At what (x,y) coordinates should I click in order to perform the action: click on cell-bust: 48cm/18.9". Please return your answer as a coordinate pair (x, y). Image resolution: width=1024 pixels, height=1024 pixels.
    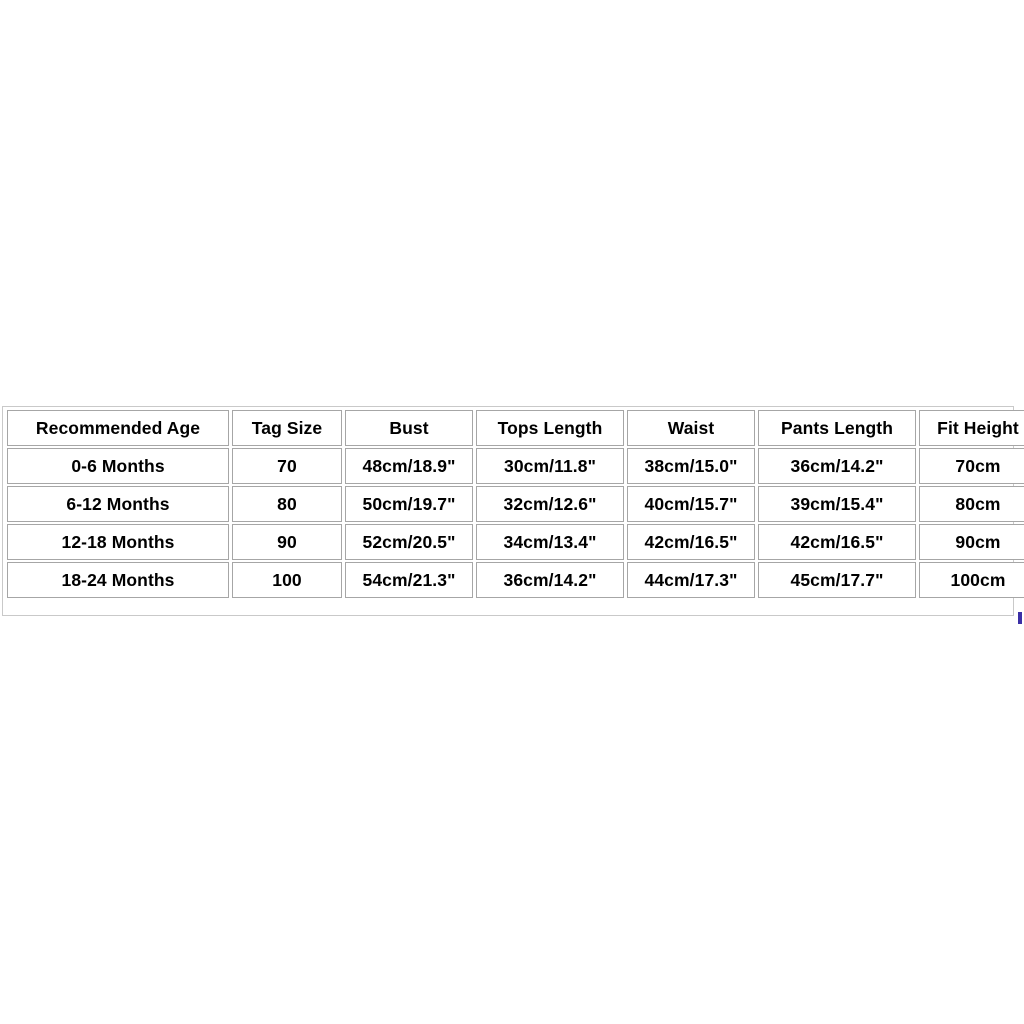
    Looking at the image, I should click on (409, 466).